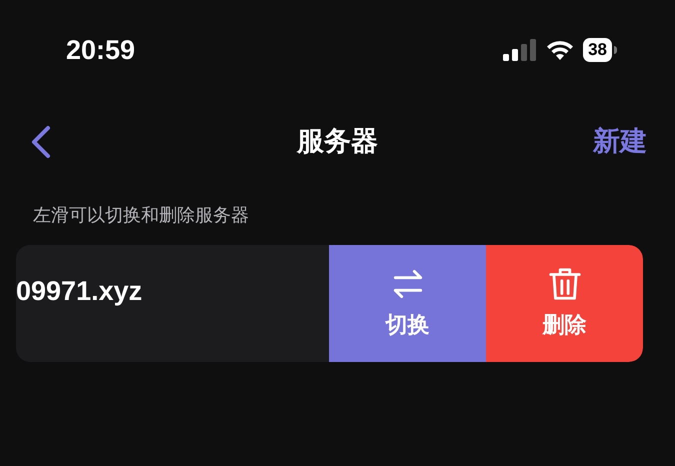  Describe the element at coordinates (560, 50) in the screenshot. I see `wifi-icon` at that location.